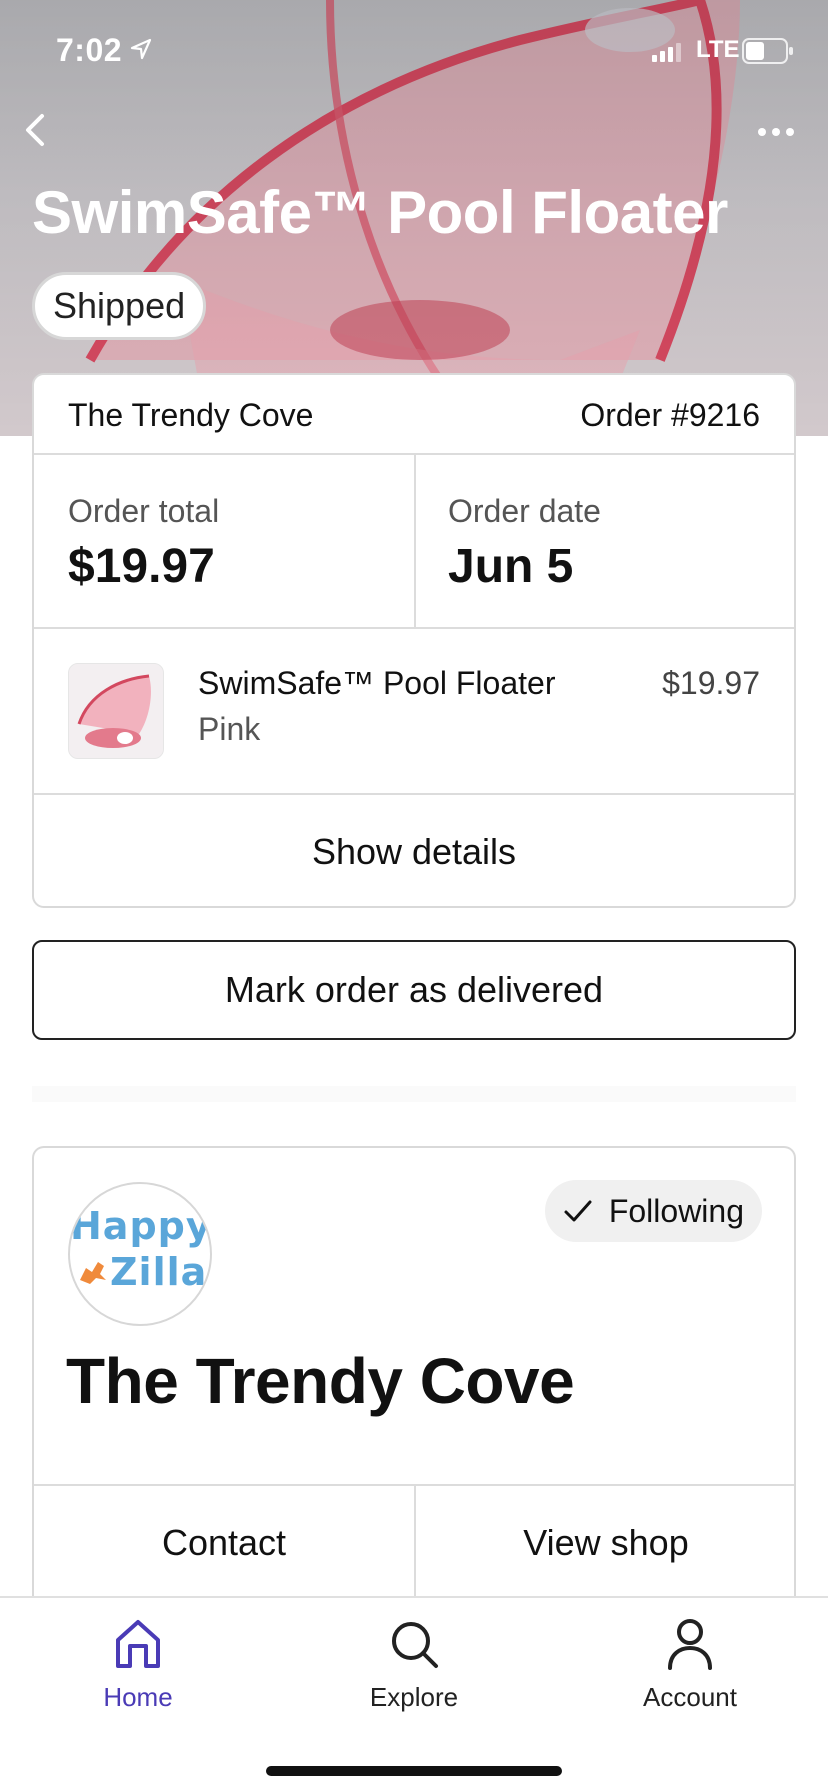 Image resolution: width=828 pixels, height=1792 pixels. What do you see at coordinates (119, 306) in the screenshot?
I see `shipping-status-badge: Shipped` at bounding box center [119, 306].